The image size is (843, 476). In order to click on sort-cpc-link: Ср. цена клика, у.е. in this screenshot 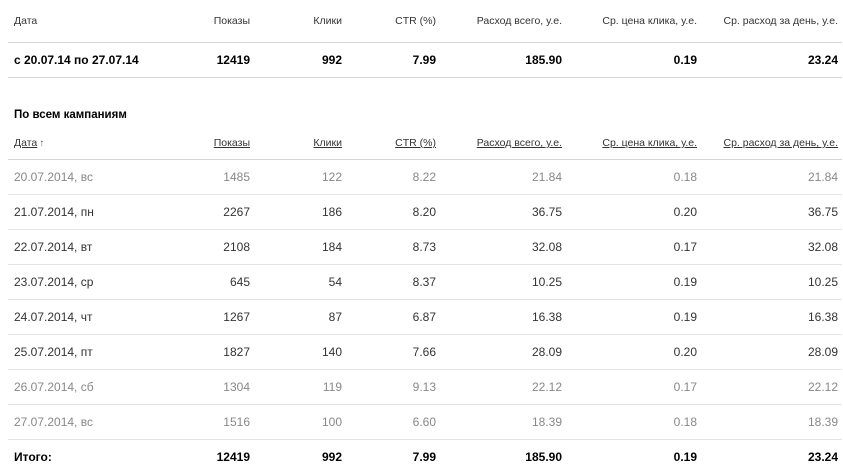, I will do `click(649, 143)`.